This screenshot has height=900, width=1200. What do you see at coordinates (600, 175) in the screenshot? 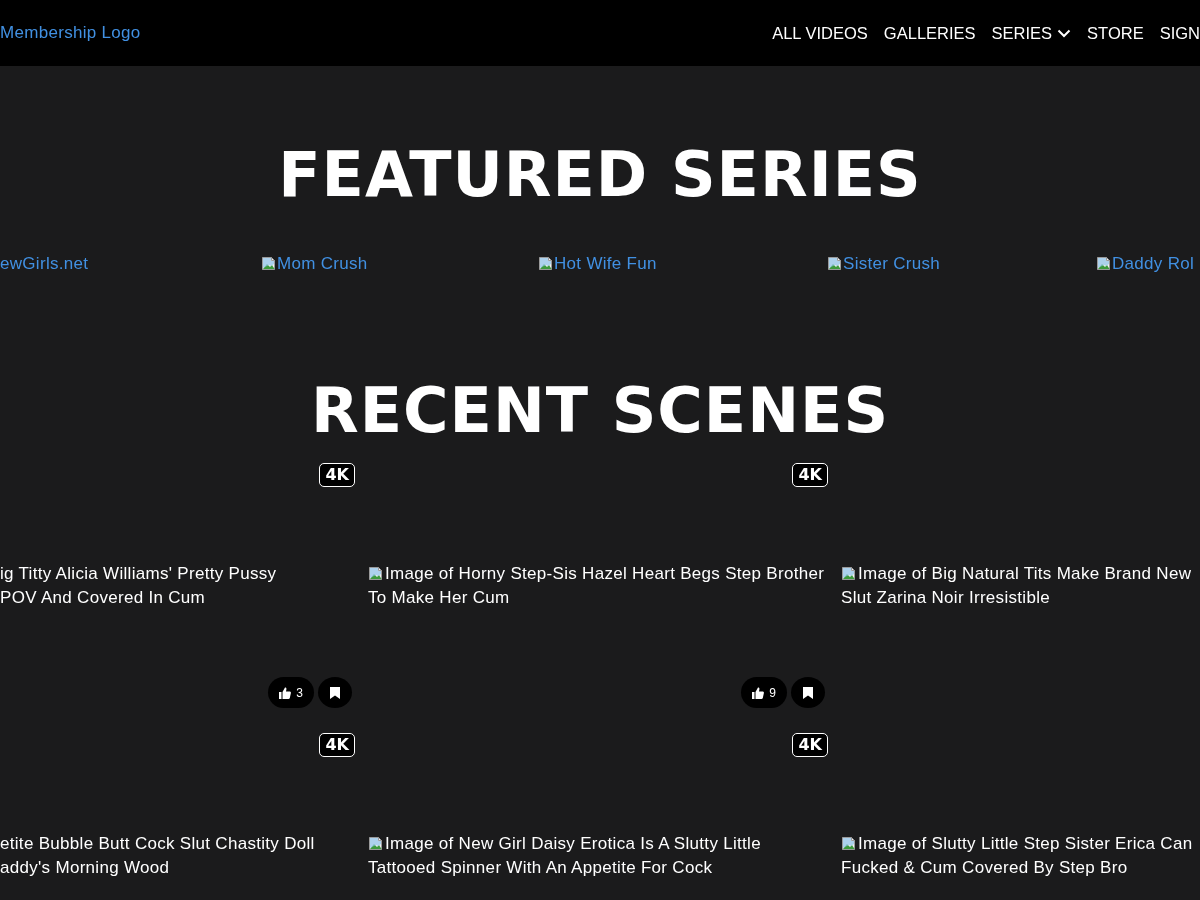
I see `section-heading: FEATURED SERIES` at bounding box center [600, 175].